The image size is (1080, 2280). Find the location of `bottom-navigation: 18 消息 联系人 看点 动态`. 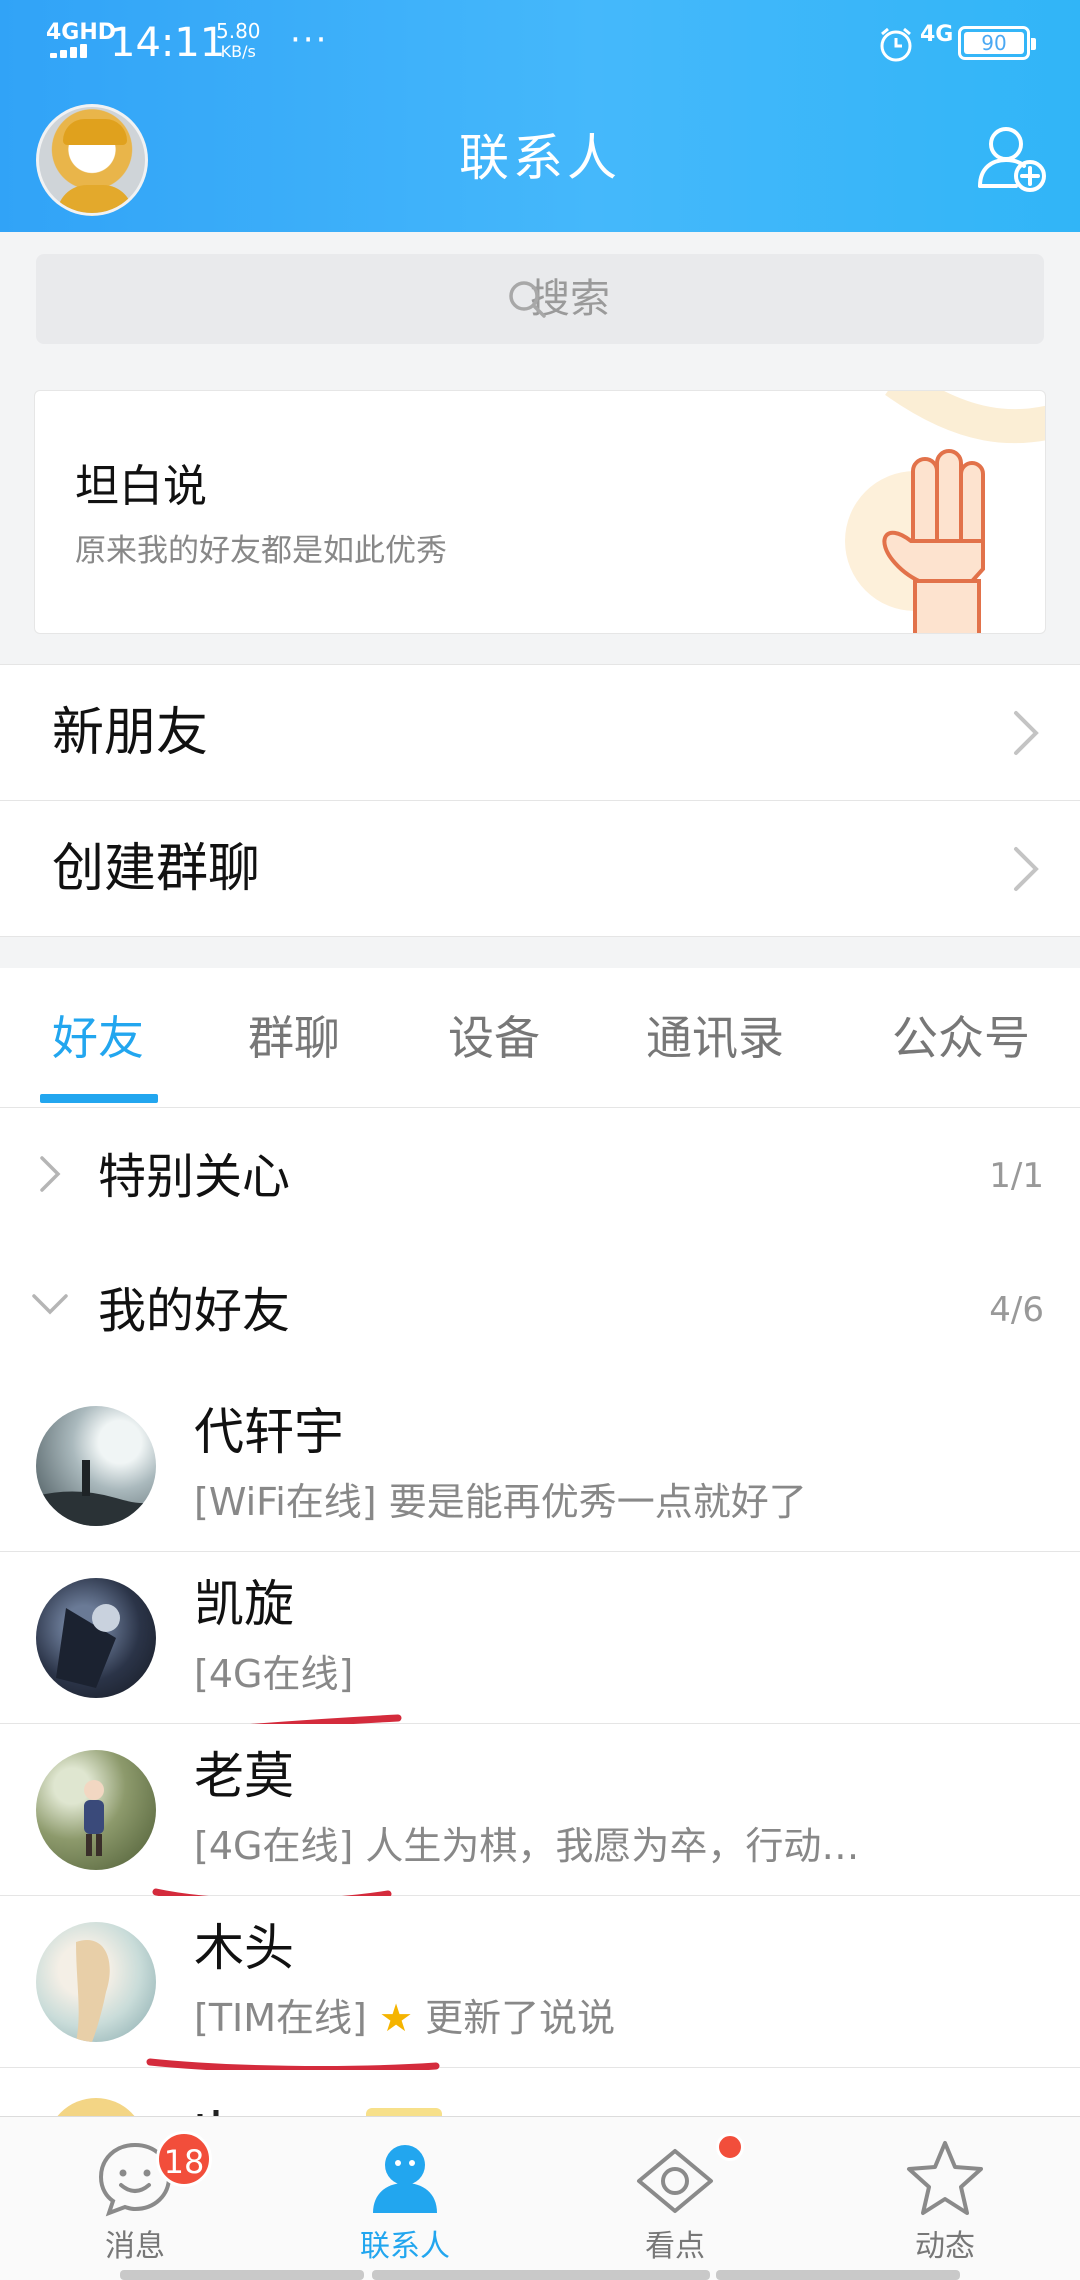

bottom-navigation: 18 消息 联系人 看点 动态 is located at coordinates (540, 2198).